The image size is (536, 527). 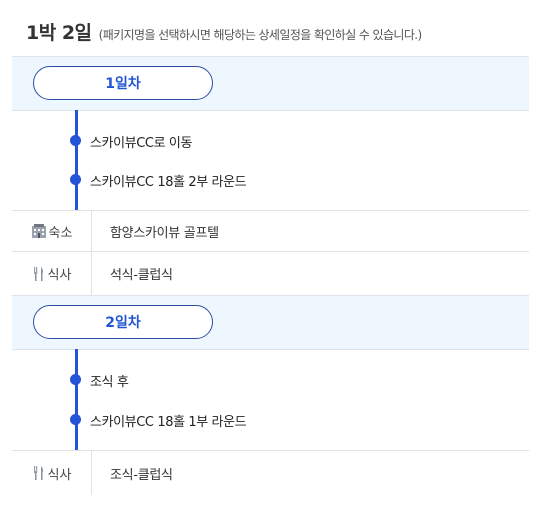 What do you see at coordinates (270, 180) in the screenshot?
I see `timeline-item: 스카이뷰CC 18홀 2부 라운드` at bounding box center [270, 180].